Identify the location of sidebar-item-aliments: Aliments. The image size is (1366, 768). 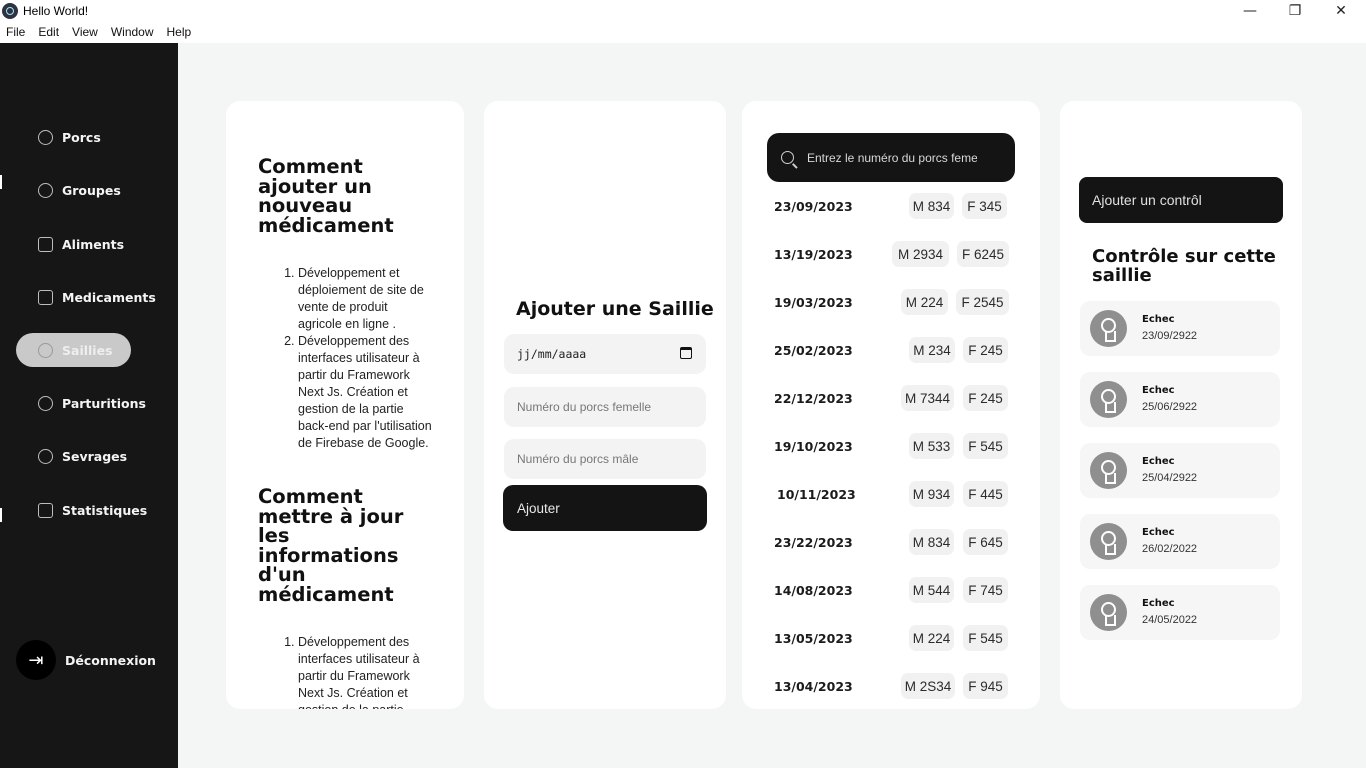
(91, 244).